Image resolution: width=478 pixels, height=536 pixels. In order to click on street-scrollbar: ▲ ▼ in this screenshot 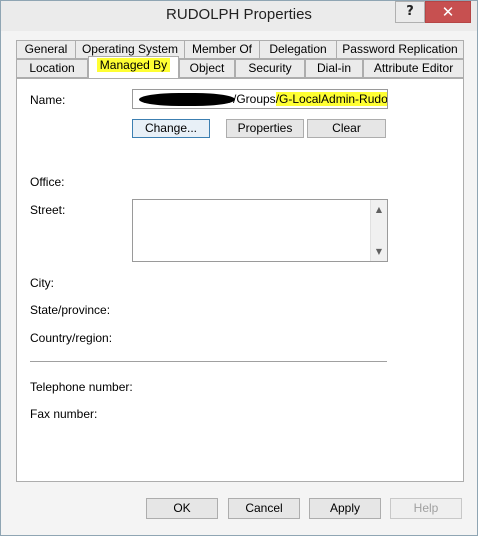, I will do `click(378, 230)`.